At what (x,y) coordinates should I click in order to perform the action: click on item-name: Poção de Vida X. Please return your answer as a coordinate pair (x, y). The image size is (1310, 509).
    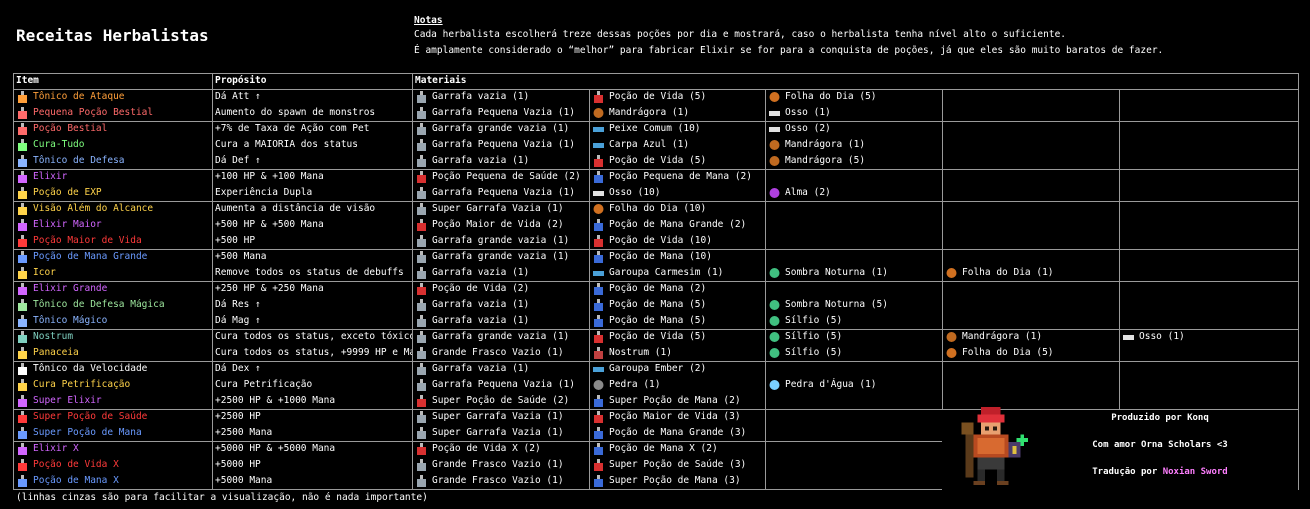
    Looking at the image, I should click on (76, 464).